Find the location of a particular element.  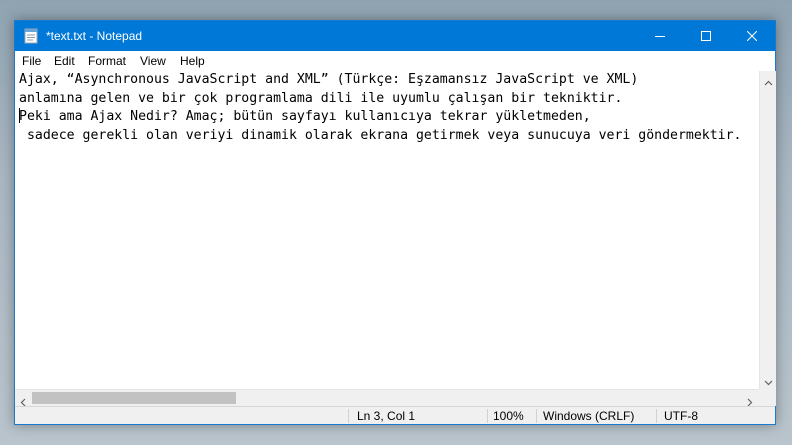

notepad-icon is located at coordinates (31, 36).